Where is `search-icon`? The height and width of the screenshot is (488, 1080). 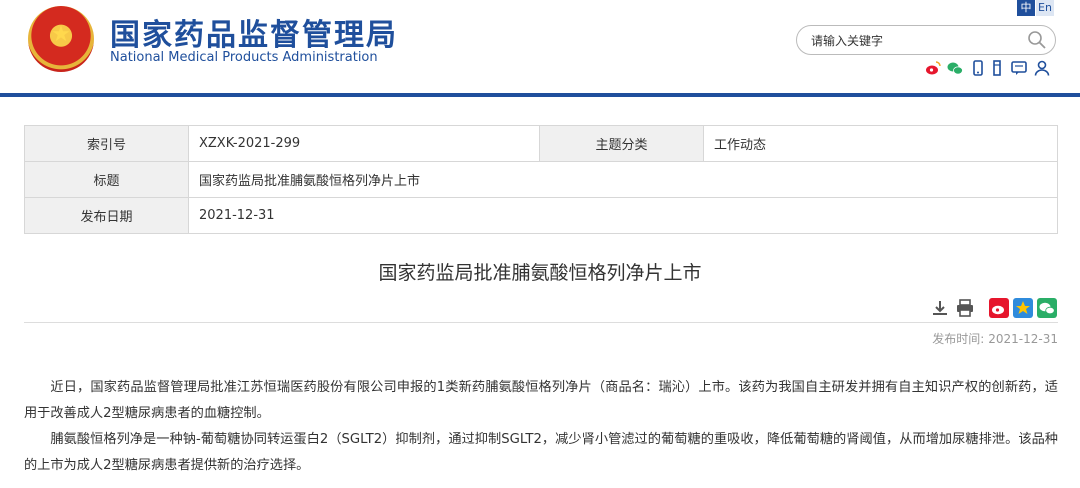
search-icon is located at coordinates (1037, 40).